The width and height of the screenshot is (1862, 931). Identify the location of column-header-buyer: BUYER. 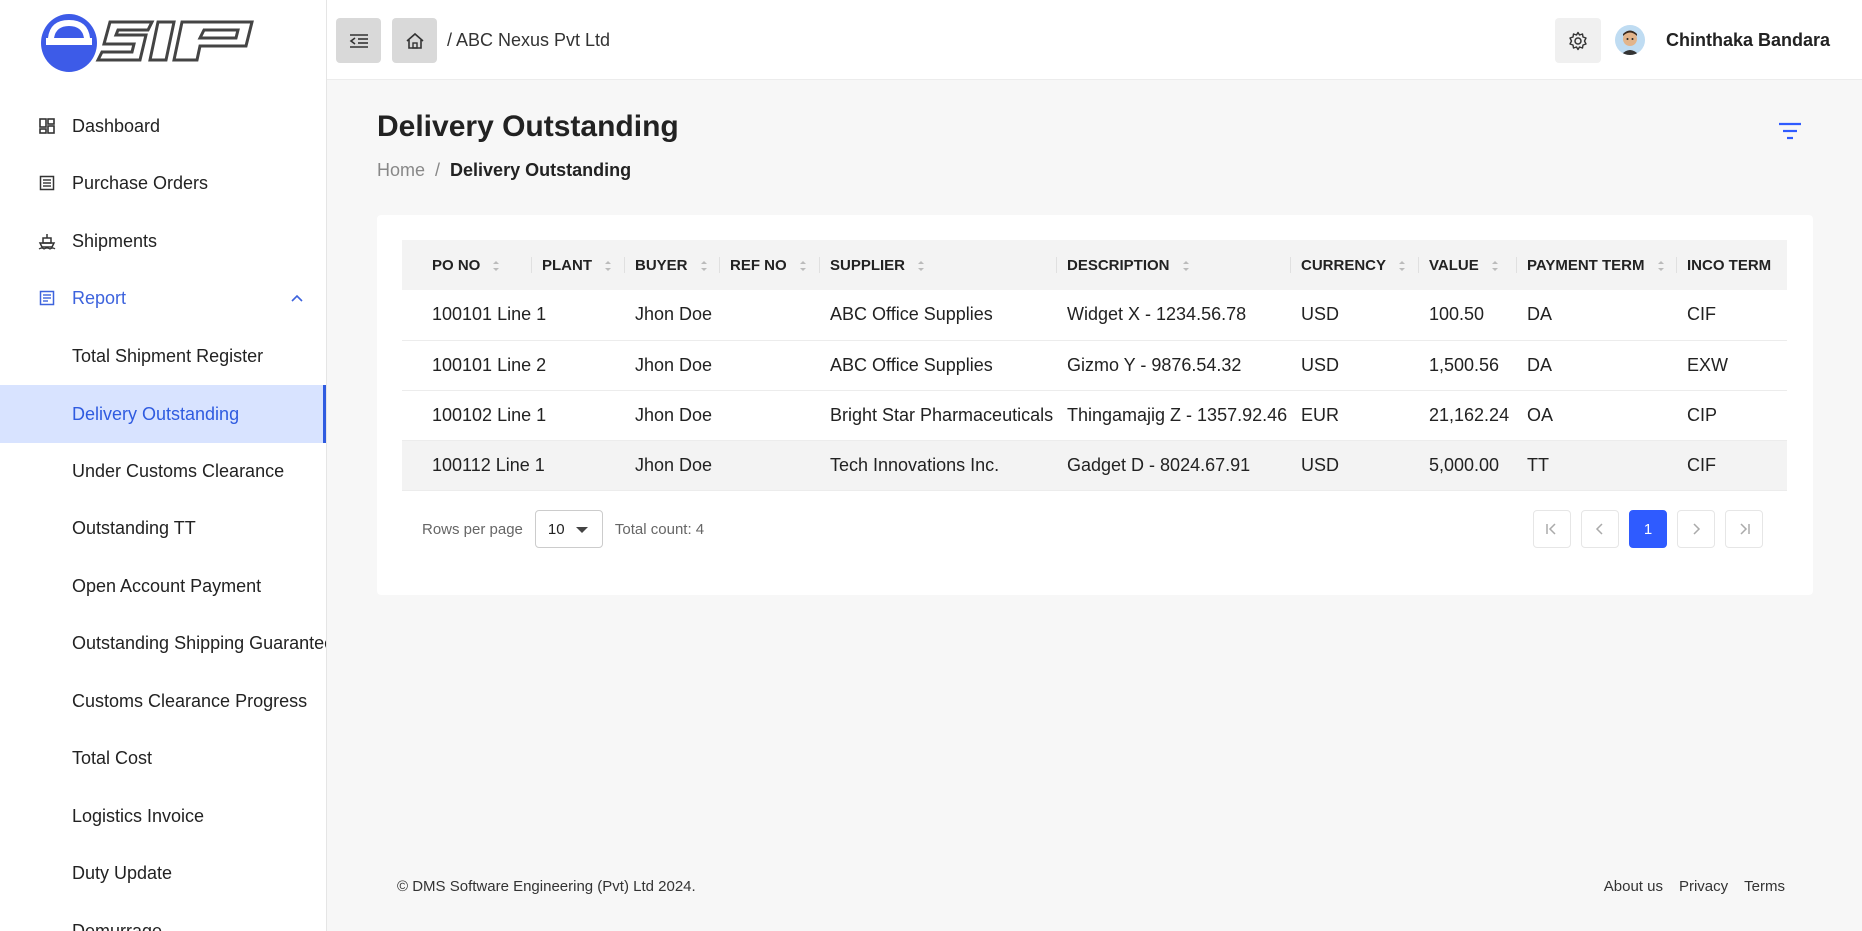
(672, 265).